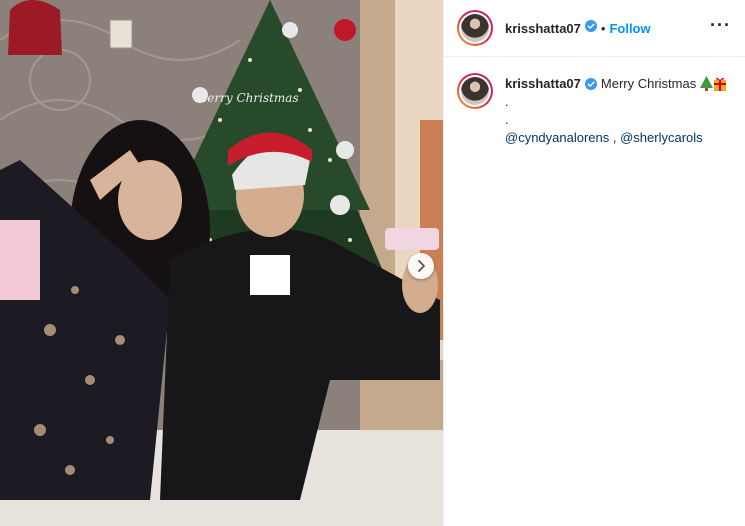  I want to click on caption-username: krisshatta07, so click(543, 83).